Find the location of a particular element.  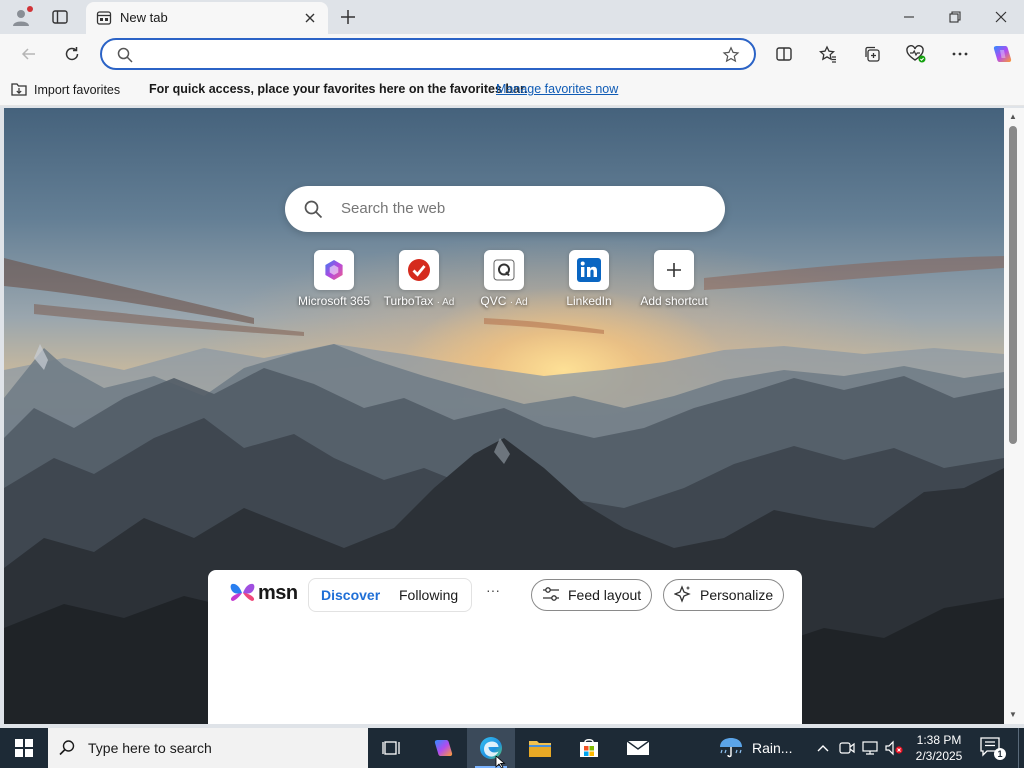

volume-muted-icon is located at coordinates (894, 748).